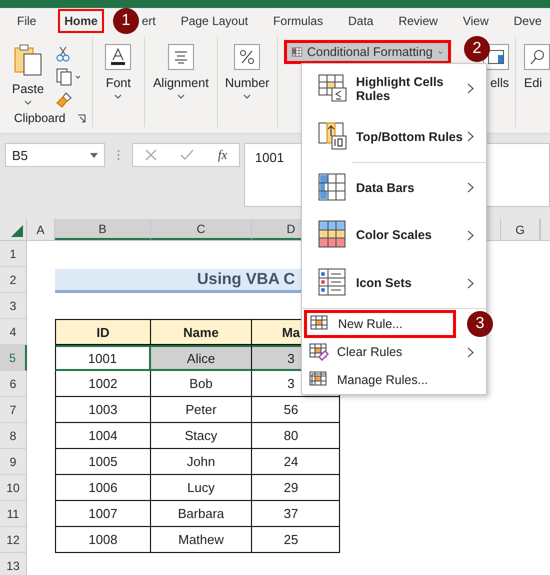 This screenshot has height=575, width=550. I want to click on dropdown-icon, so click(94, 155).